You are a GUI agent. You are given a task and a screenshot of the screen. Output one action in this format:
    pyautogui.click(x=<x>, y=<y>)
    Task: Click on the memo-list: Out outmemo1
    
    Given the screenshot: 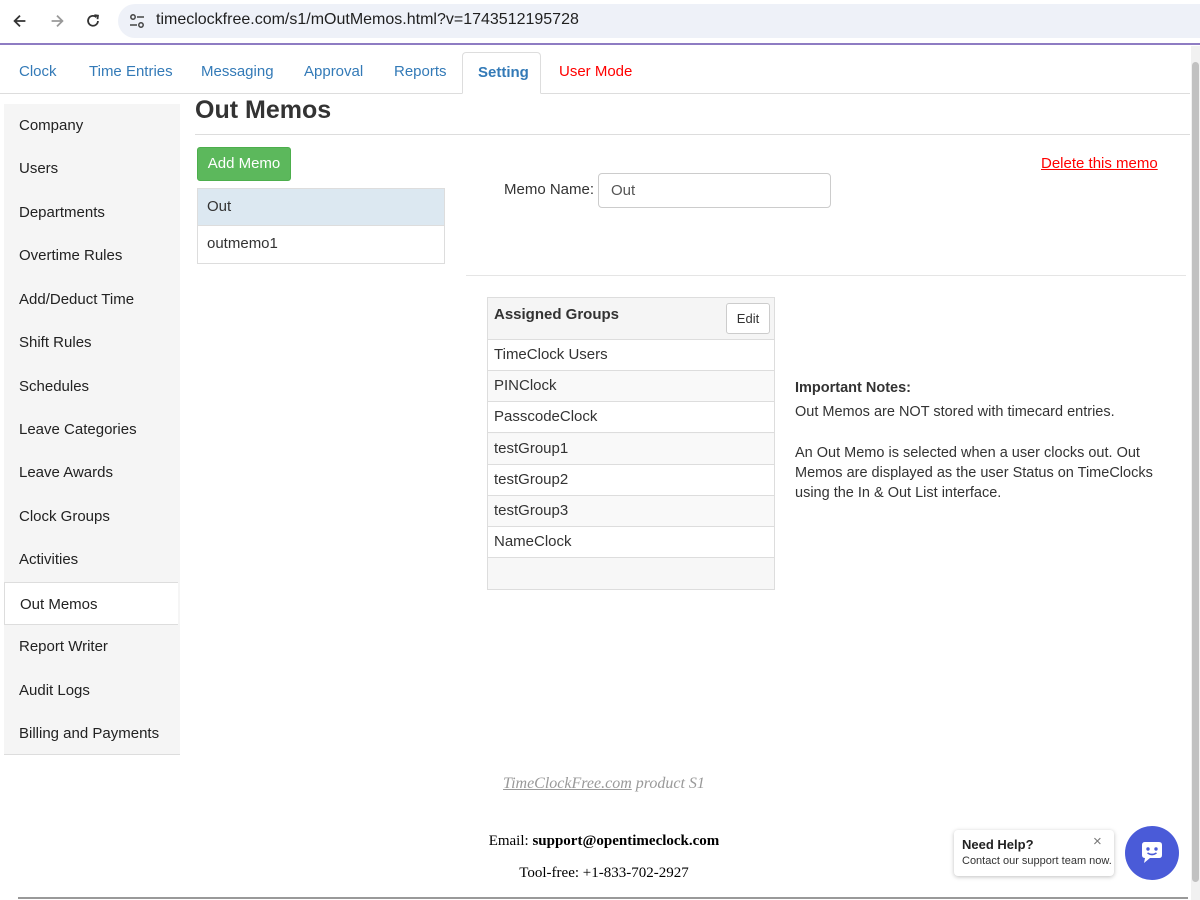 What is the action you would take?
    pyautogui.click(x=321, y=226)
    